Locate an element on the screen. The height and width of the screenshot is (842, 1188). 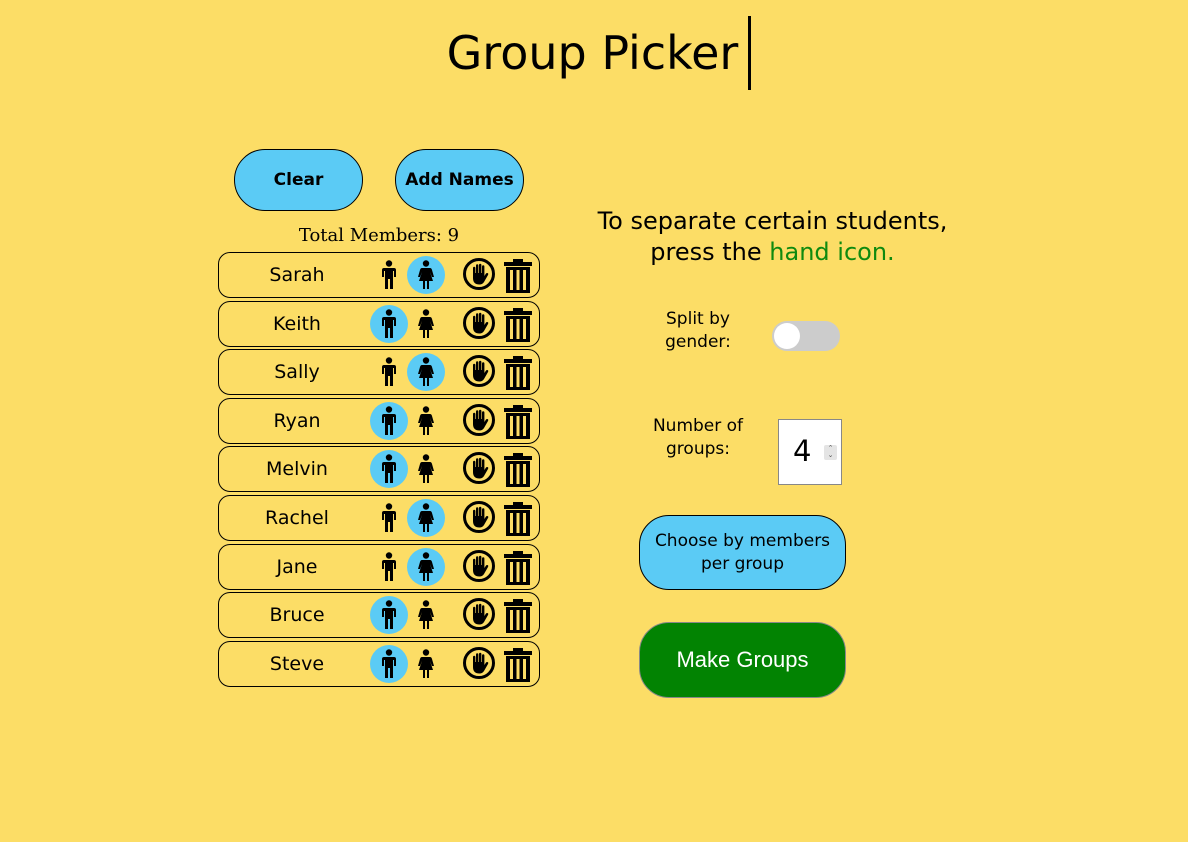
member-row: Ryan is located at coordinates (379, 420).